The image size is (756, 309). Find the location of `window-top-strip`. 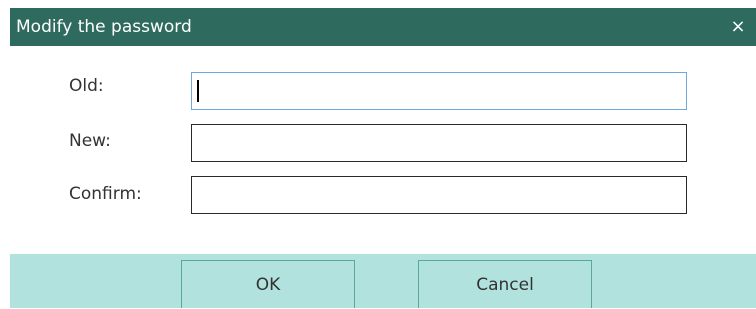

window-top-strip is located at coordinates (378, 4).